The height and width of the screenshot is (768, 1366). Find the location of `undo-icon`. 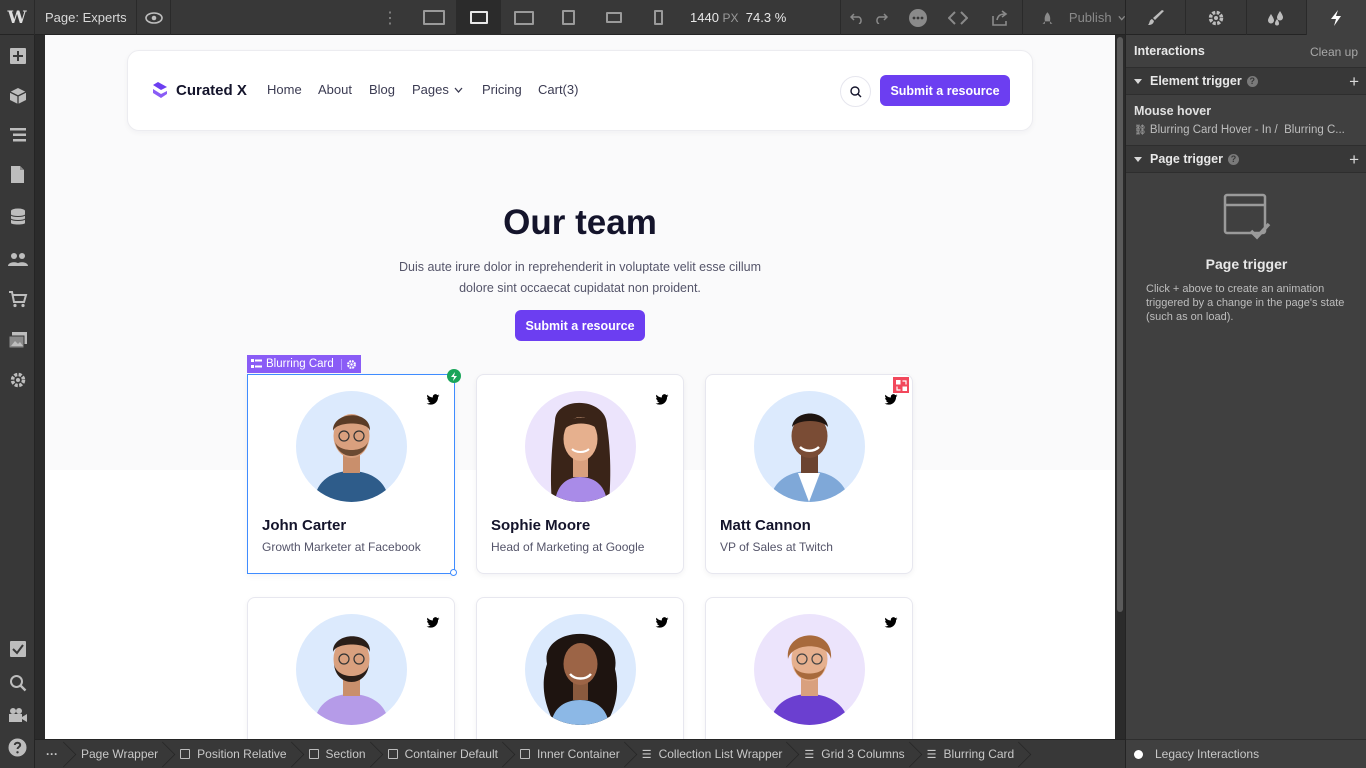

undo-icon is located at coordinates (857, 17).